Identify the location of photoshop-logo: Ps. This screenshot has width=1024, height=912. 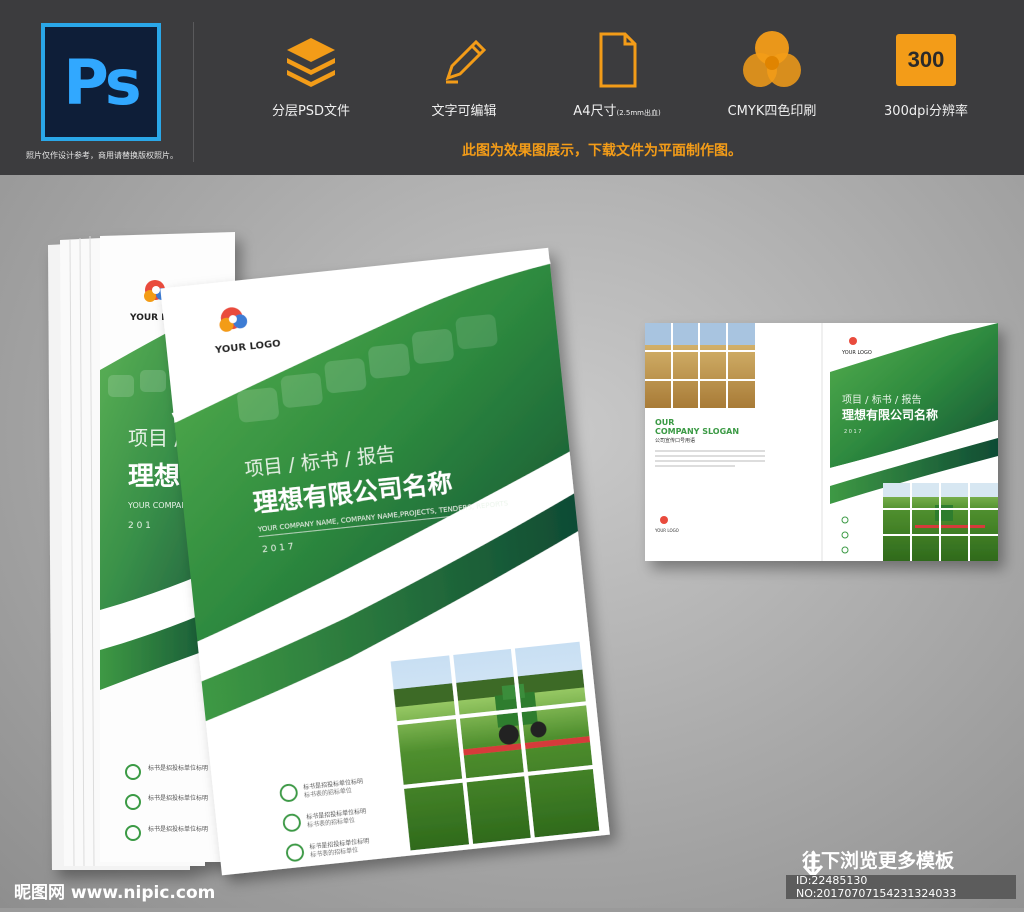
(101, 82).